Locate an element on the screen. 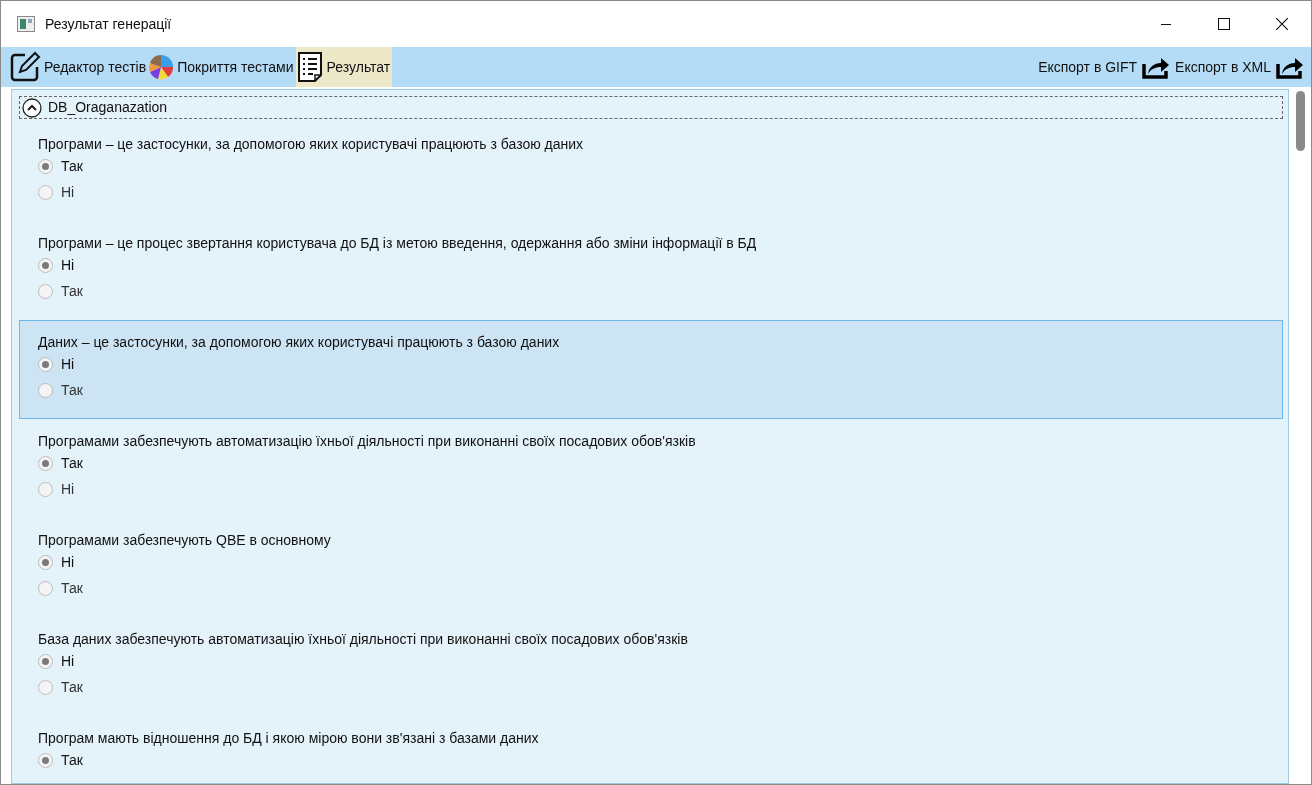  question-text: Програмами забезпечують автоматизацію їхньої діяльності при виконанні своїх посадових обов'язків is located at coordinates (367, 441).